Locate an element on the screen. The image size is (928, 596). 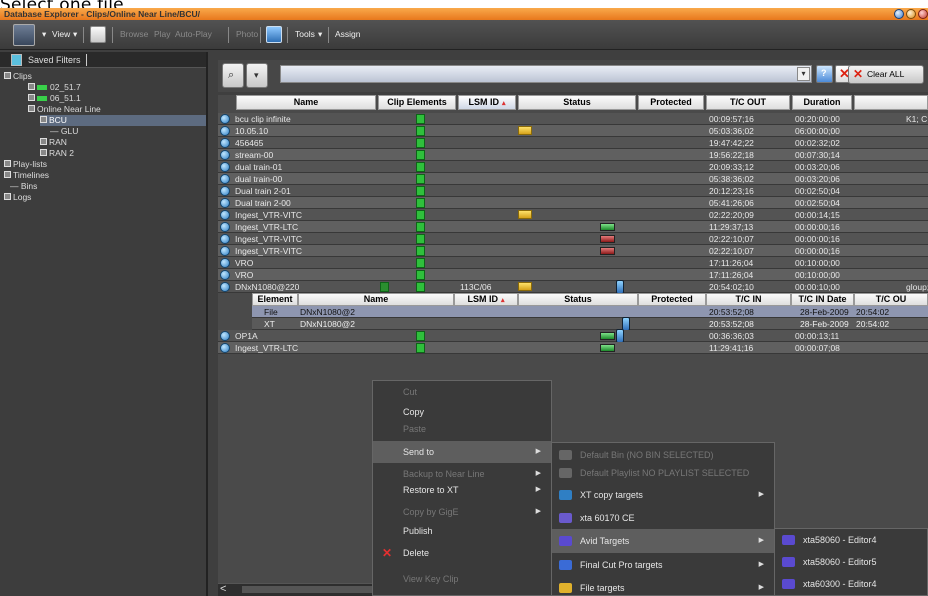
saved-filters-header: Saved Filters is located at coordinates (103, 60).